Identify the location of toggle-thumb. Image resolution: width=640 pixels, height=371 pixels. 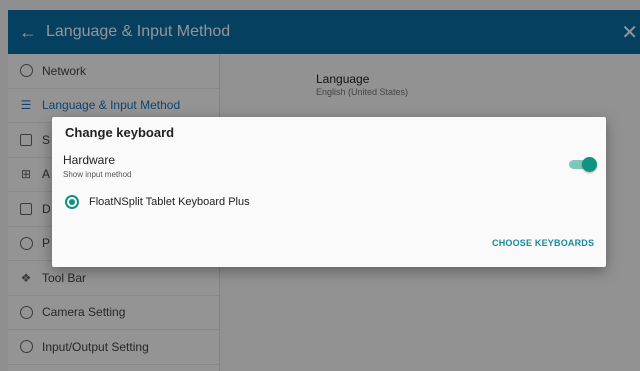
(589, 164).